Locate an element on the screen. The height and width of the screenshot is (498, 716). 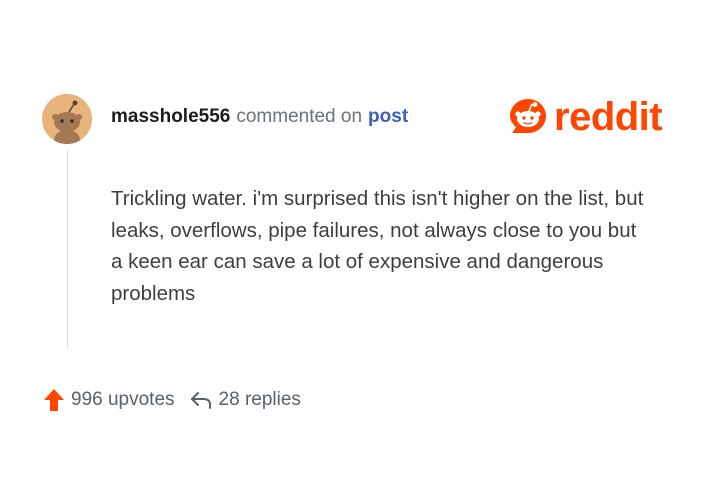
reddit-snoo-icon is located at coordinates (528, 117).